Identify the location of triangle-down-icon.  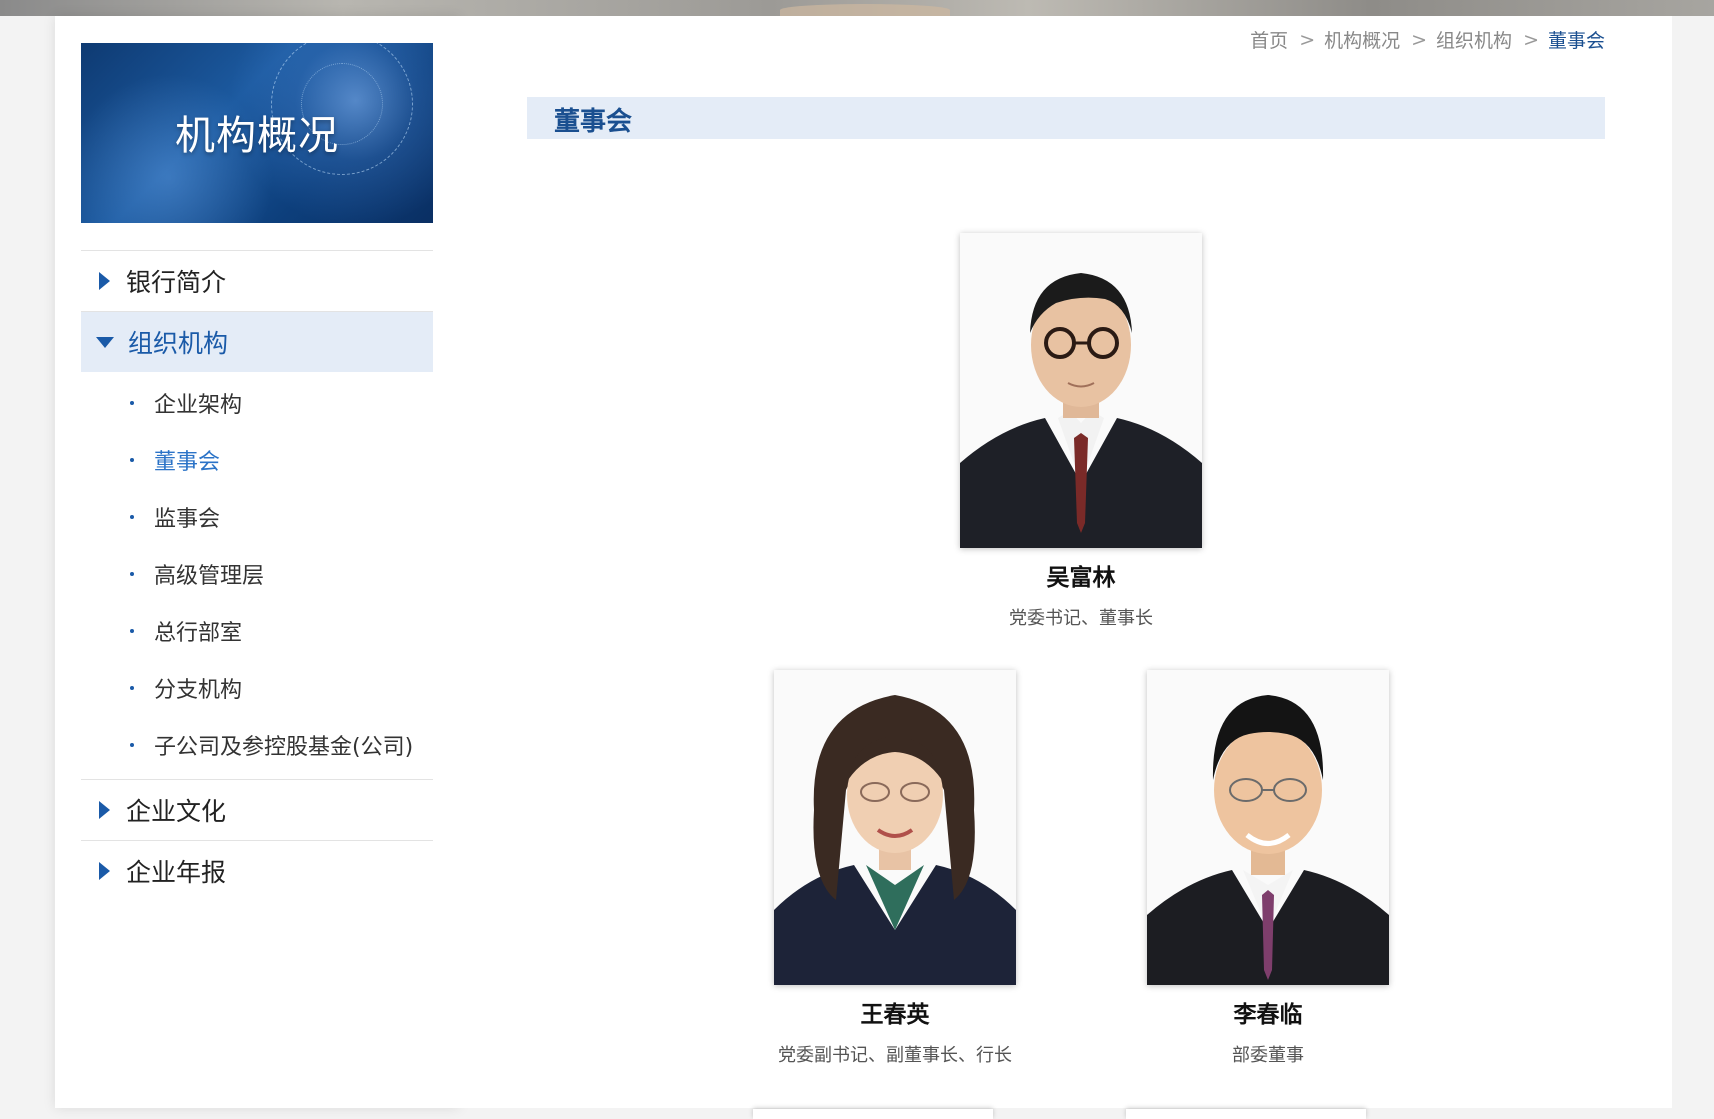
(105, 342).